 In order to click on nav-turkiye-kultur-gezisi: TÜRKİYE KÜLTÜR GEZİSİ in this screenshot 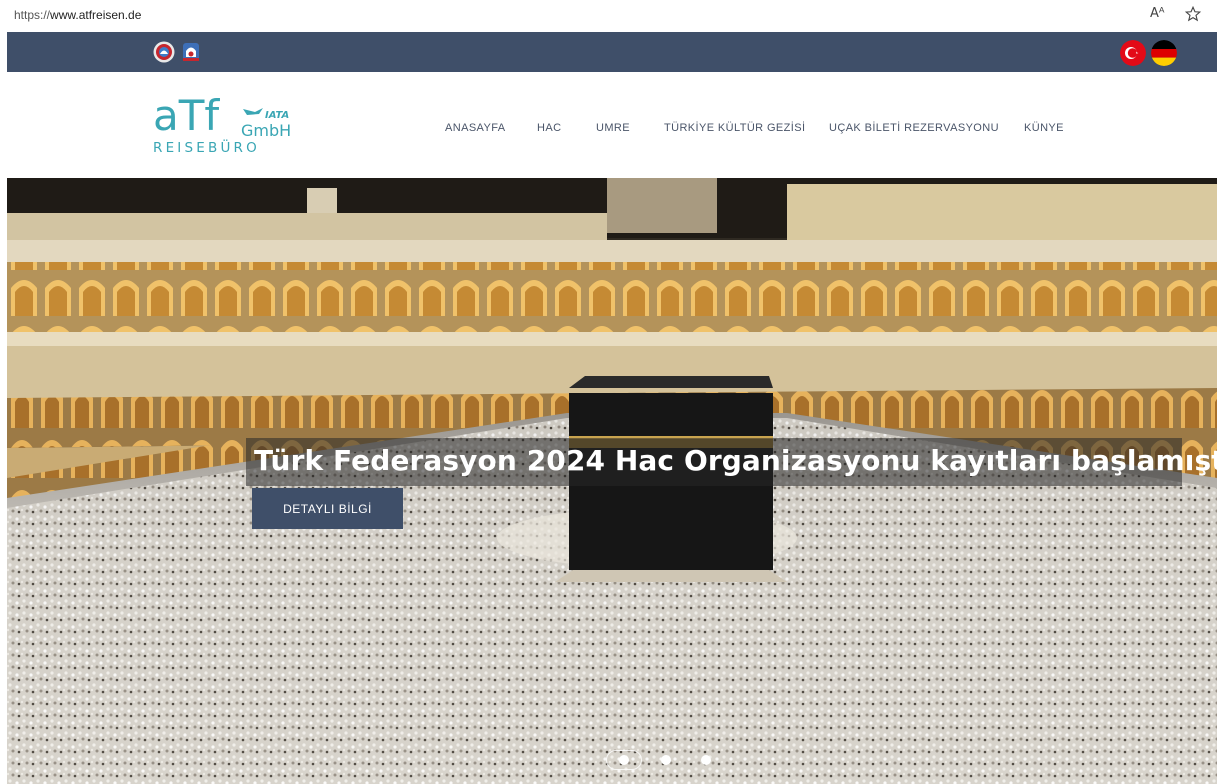, I will do `click(734, 128)`.